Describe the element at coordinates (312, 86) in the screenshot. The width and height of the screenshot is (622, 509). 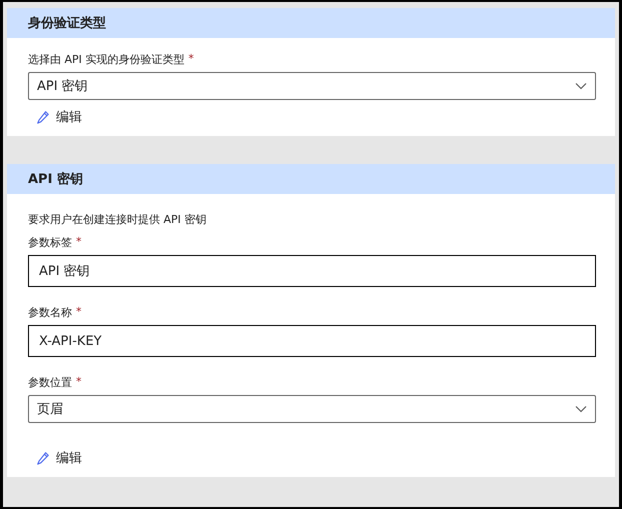
I see `dropdown: API 密钥` at that location.